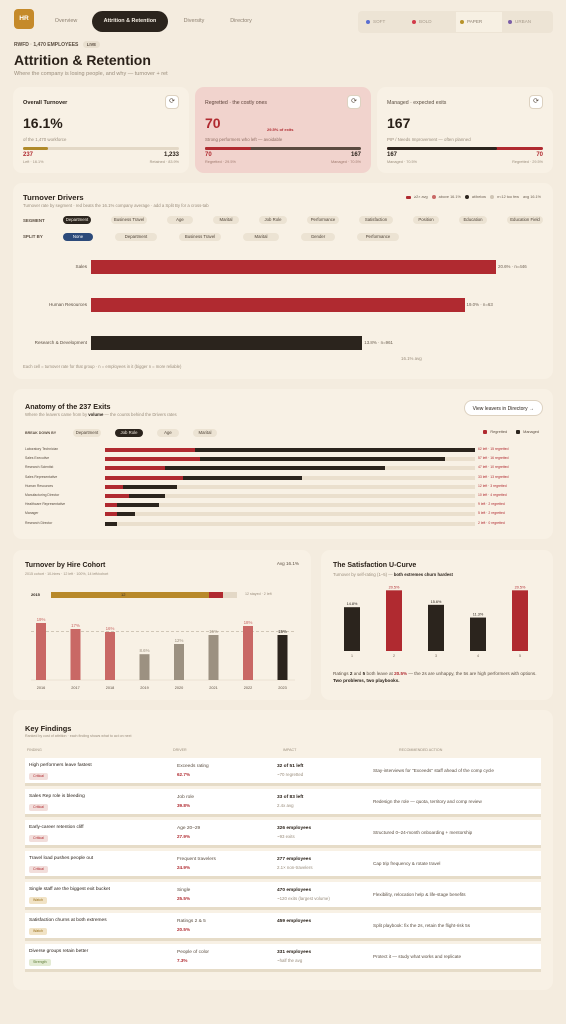 The width and height of the screenshot is (566, 1024). I want to click on split-pill: Gender, so click(318, 237).